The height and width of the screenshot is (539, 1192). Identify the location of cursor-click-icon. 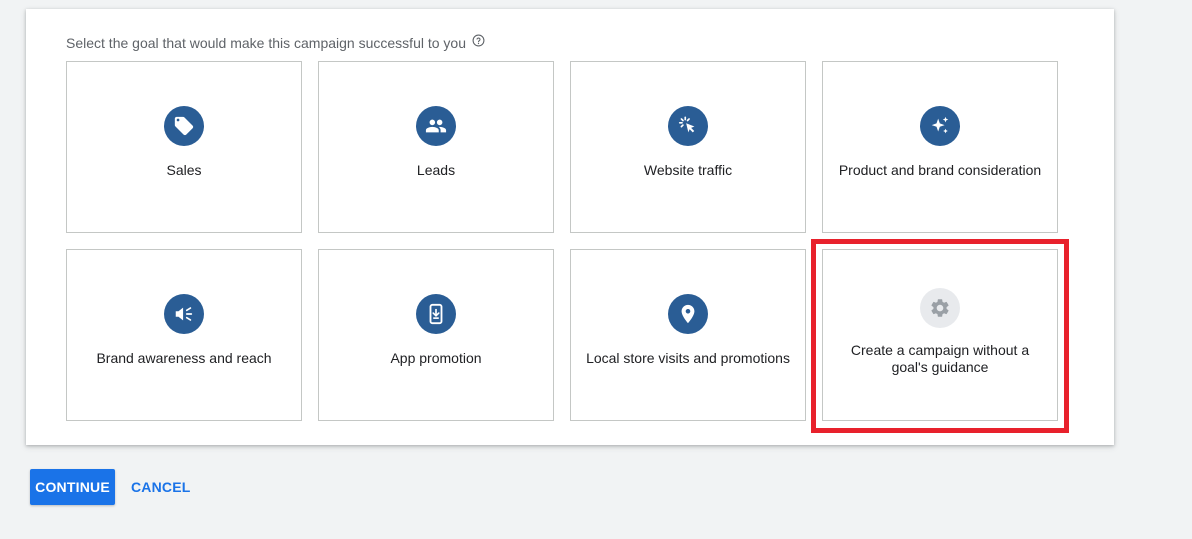
(688, 126).